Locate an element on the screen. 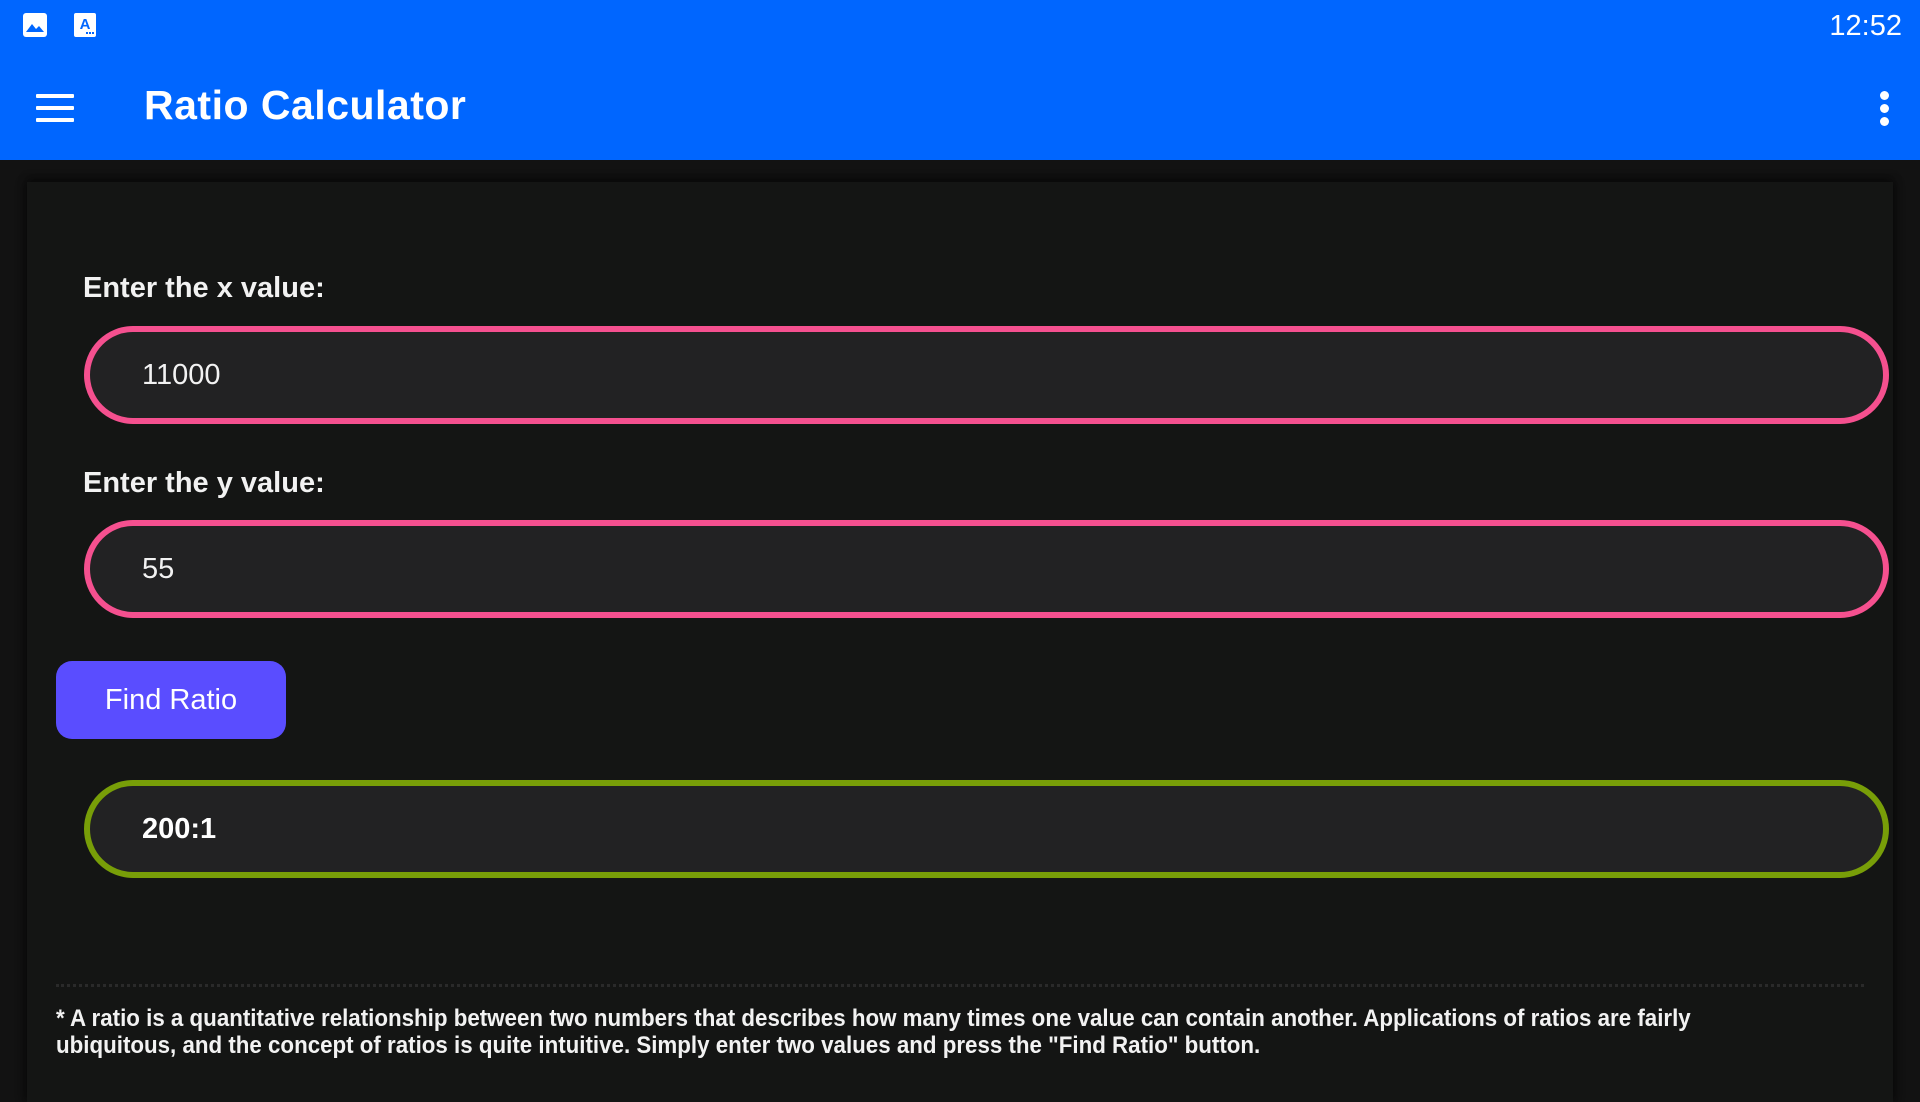 Image resolution: width=1920 pixels, height=1102 pixels. x-value-input is located at coordinates (992, 375).